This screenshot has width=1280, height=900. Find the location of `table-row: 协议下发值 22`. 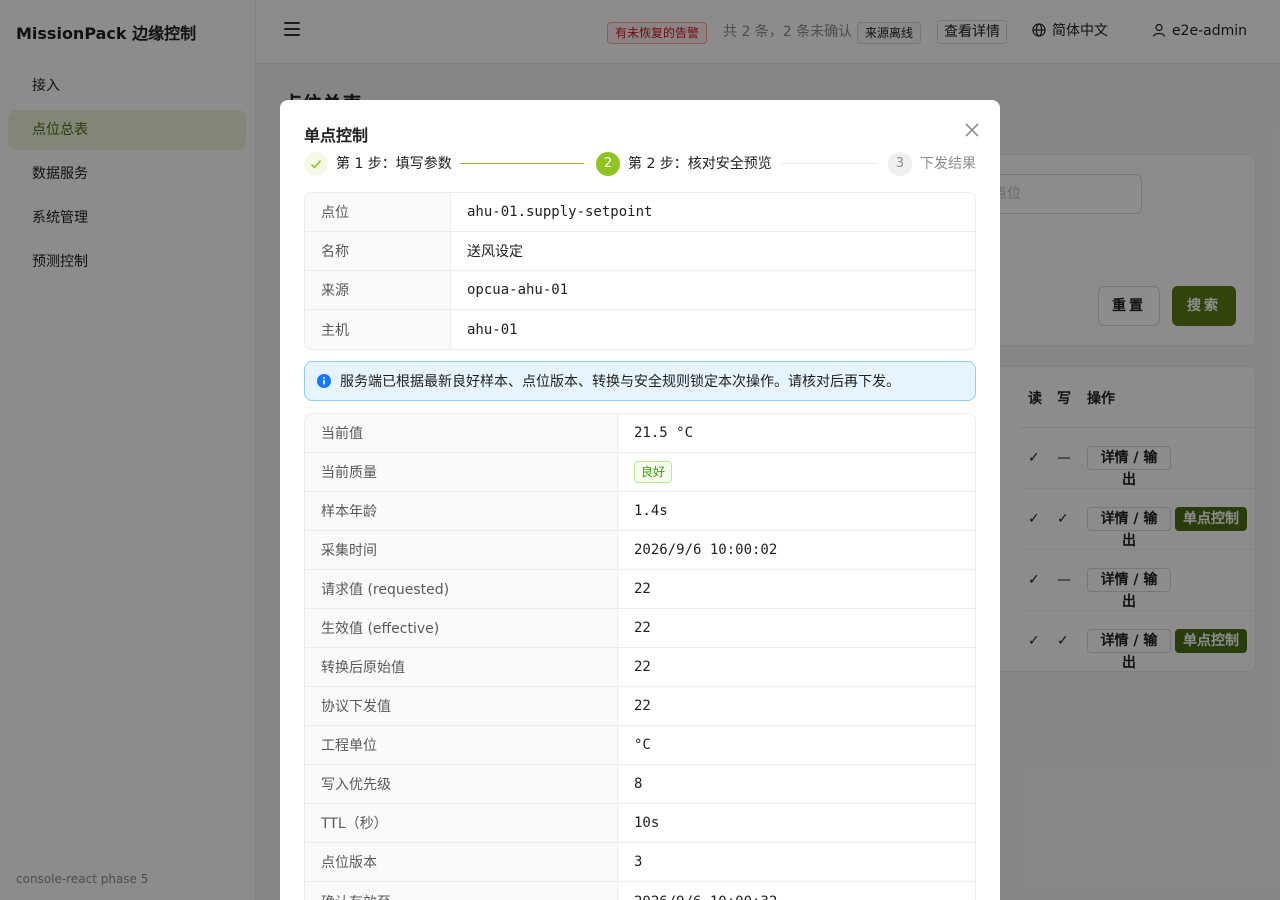

table-row: 协议下发值 22 is located at coordinates (640, 706).